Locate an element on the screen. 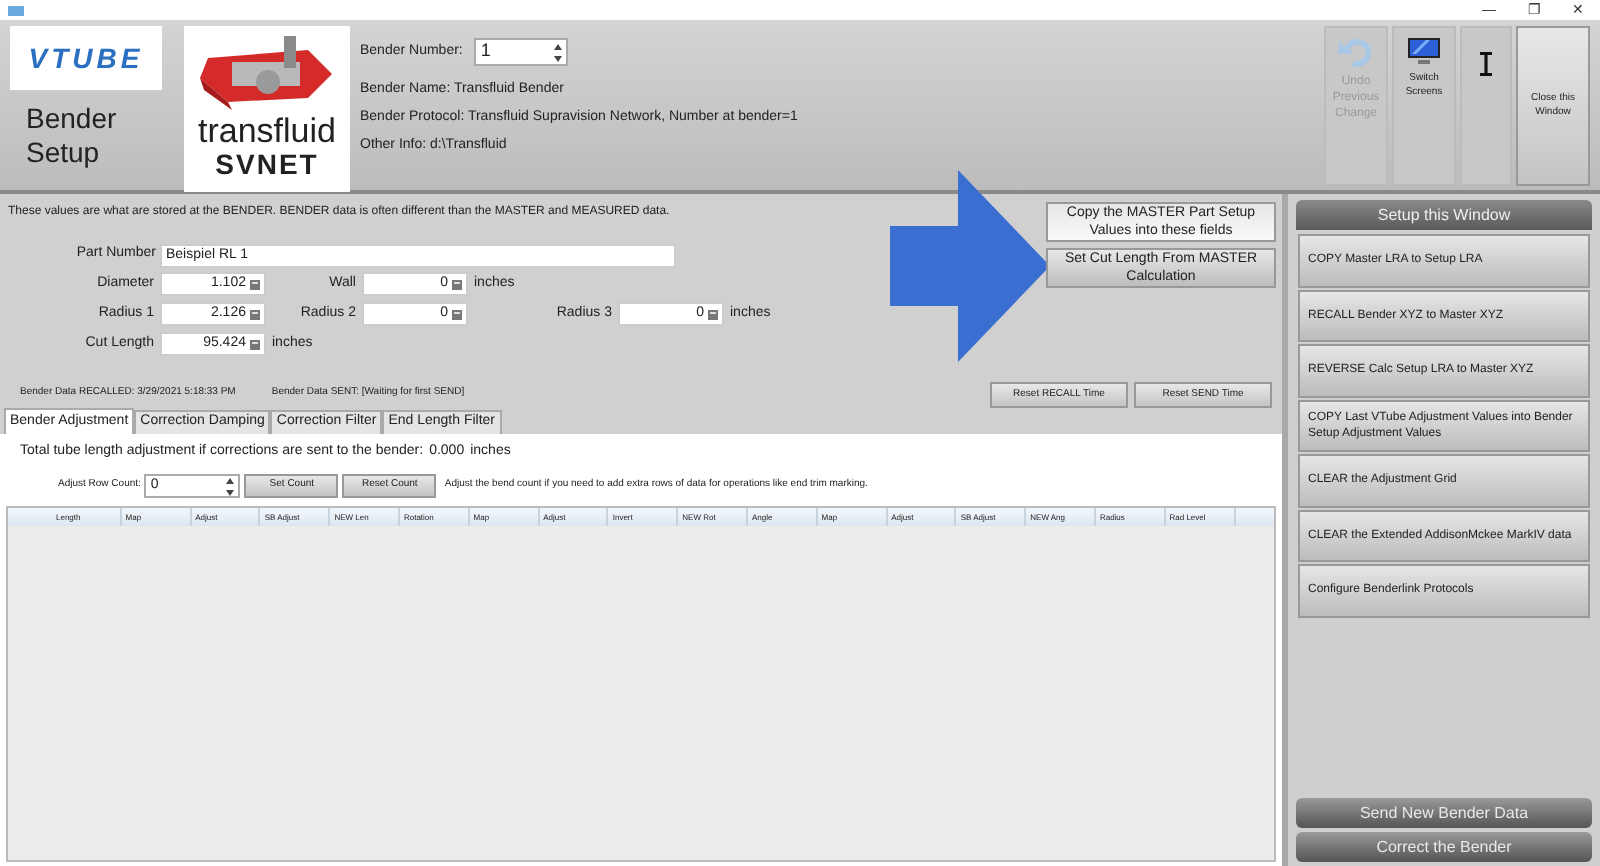  bender-number-spinner: 1 is located at coordinates (521, 52).